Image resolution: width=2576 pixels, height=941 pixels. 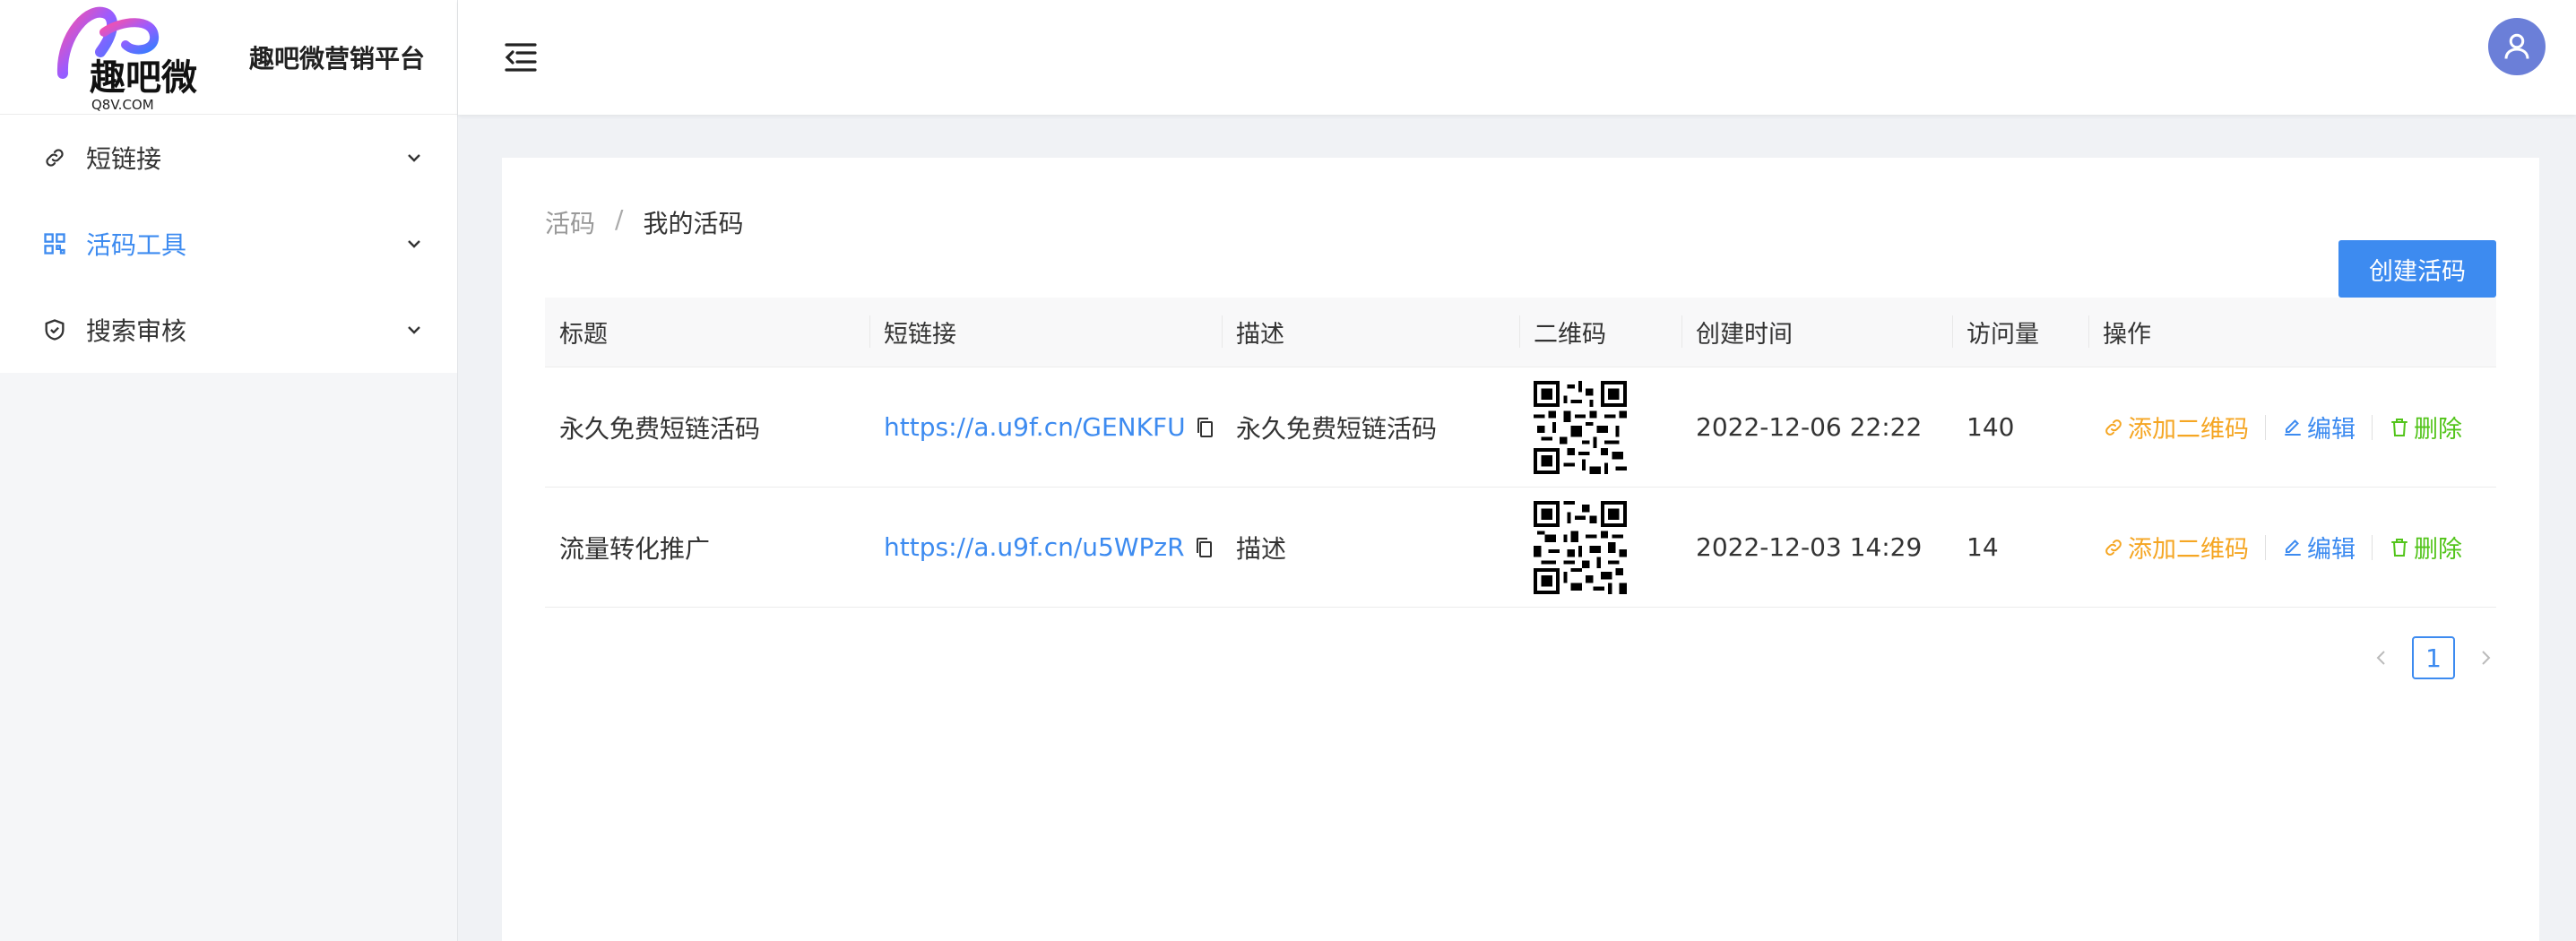 What do you see at coordinates (2485, 658) in the screenshot?
I see `chevron-right-icon` at bounding box center [2485, 658].